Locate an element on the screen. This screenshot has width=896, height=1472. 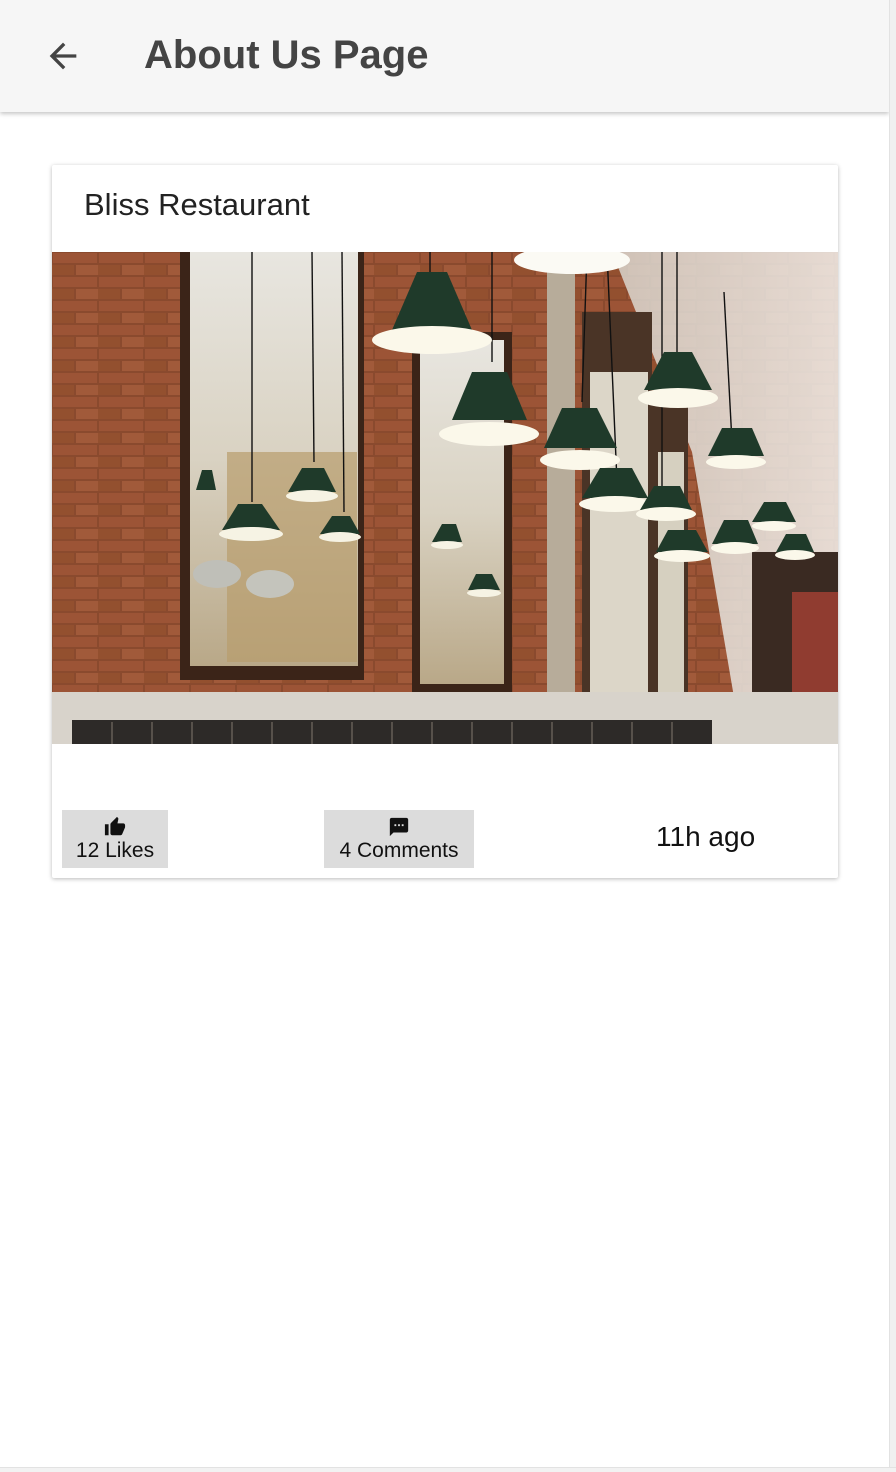
app-bar: About Us Page is located at coordinates (444, 56).